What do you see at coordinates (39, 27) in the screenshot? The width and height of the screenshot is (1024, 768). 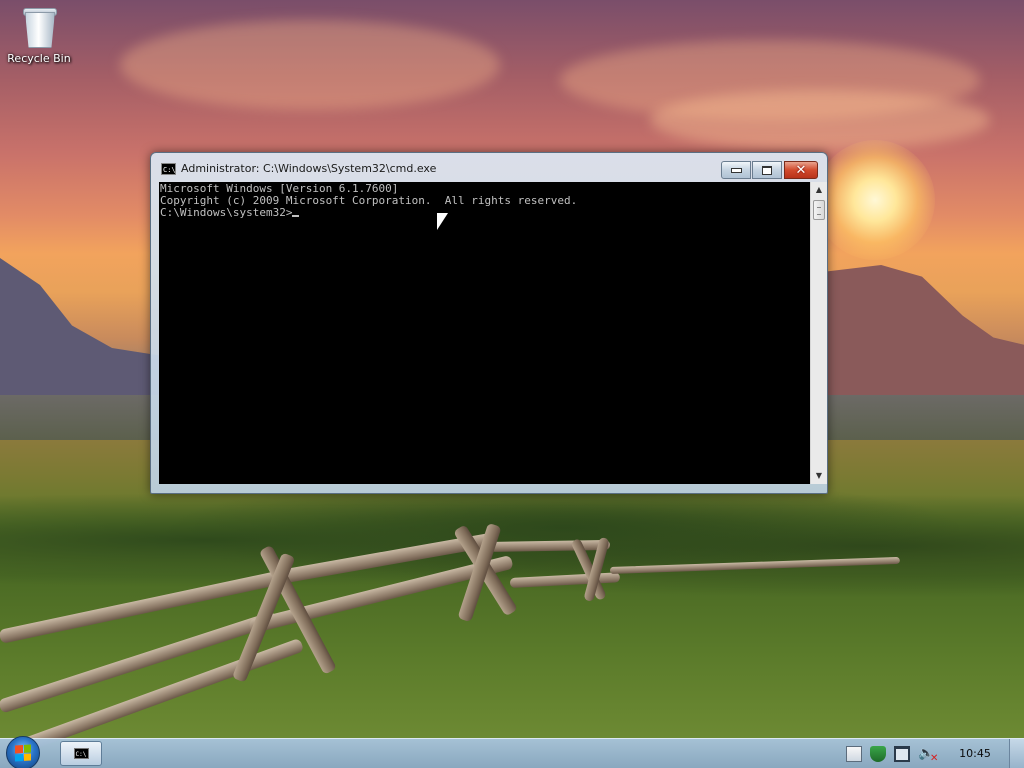 I see `recycle-bin-icon` at bounding box center [39, 27].